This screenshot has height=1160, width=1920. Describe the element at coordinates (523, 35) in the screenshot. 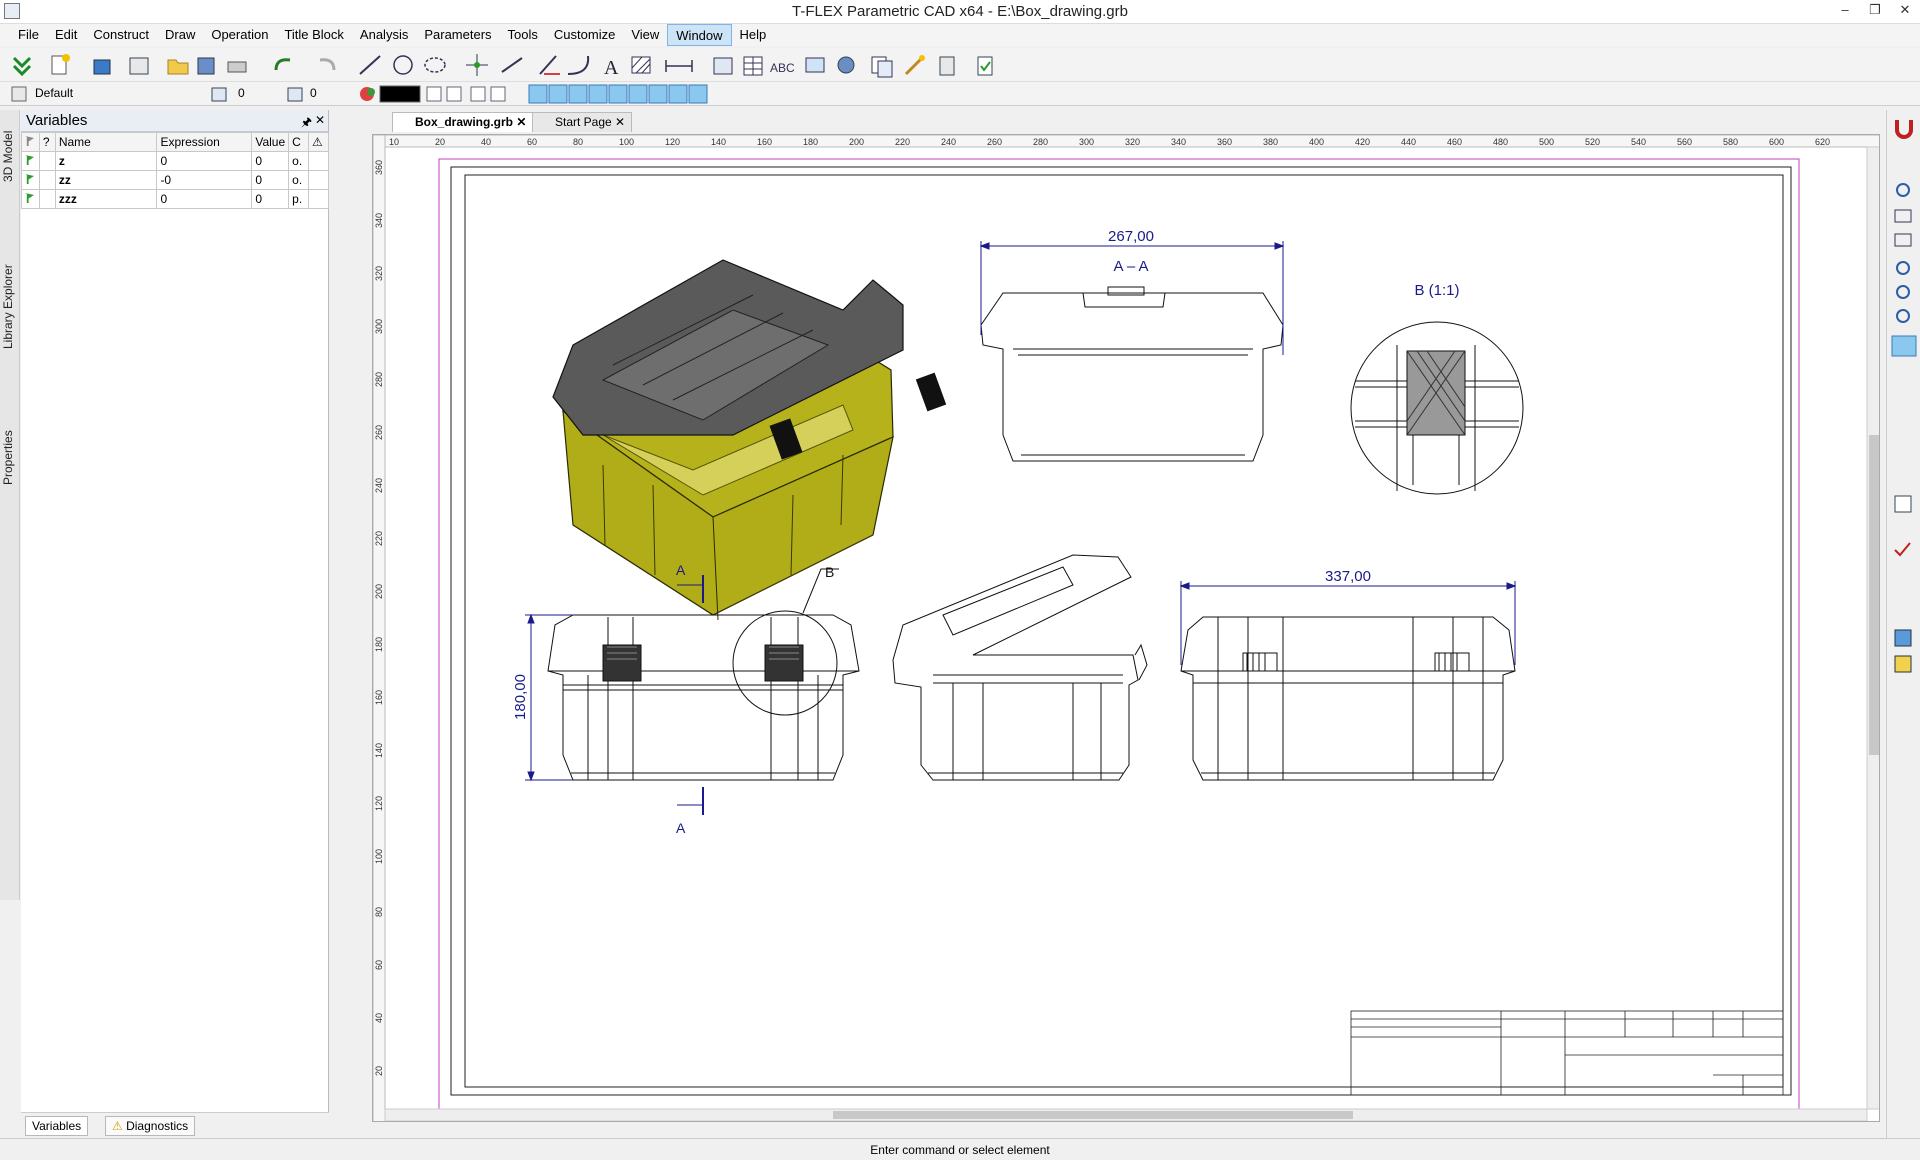

I see `menu-tools: Tools` at that location.